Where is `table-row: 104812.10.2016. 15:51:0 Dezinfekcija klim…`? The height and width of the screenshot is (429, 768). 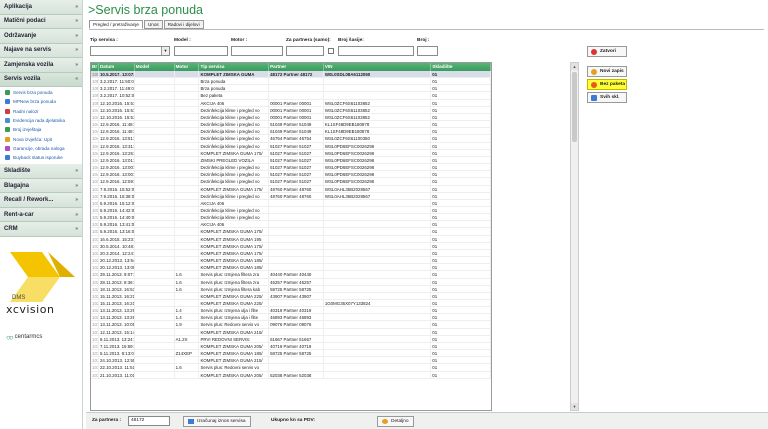 table-row: 104812.10.2016. 15:51:0 Dezinfekcija klim… is located at coordinates (291, 117).